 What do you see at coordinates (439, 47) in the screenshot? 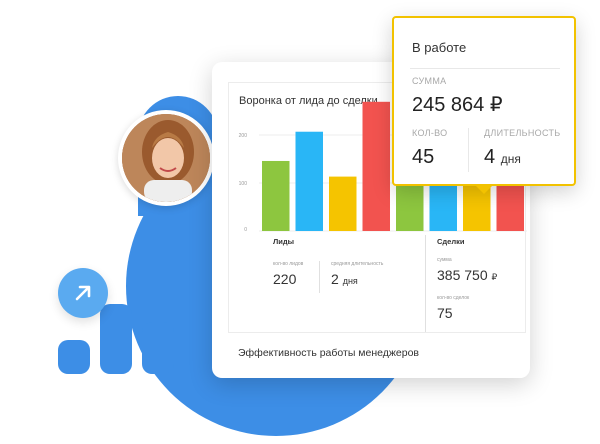
I see `tooltip-title: В работе` at bounding box center [439, 47].